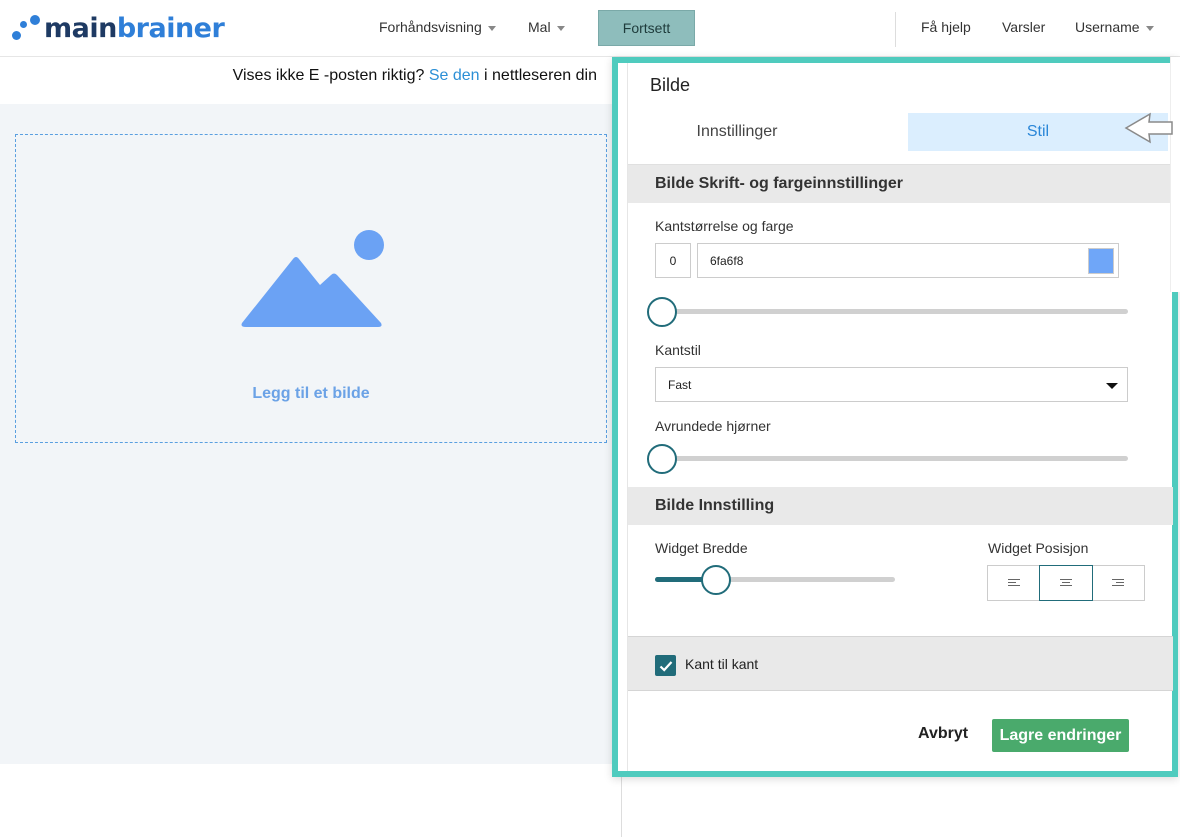  Describe the element at coordinates (673, 260) in the screenshot. I see `border-size-input: 0` at that location.